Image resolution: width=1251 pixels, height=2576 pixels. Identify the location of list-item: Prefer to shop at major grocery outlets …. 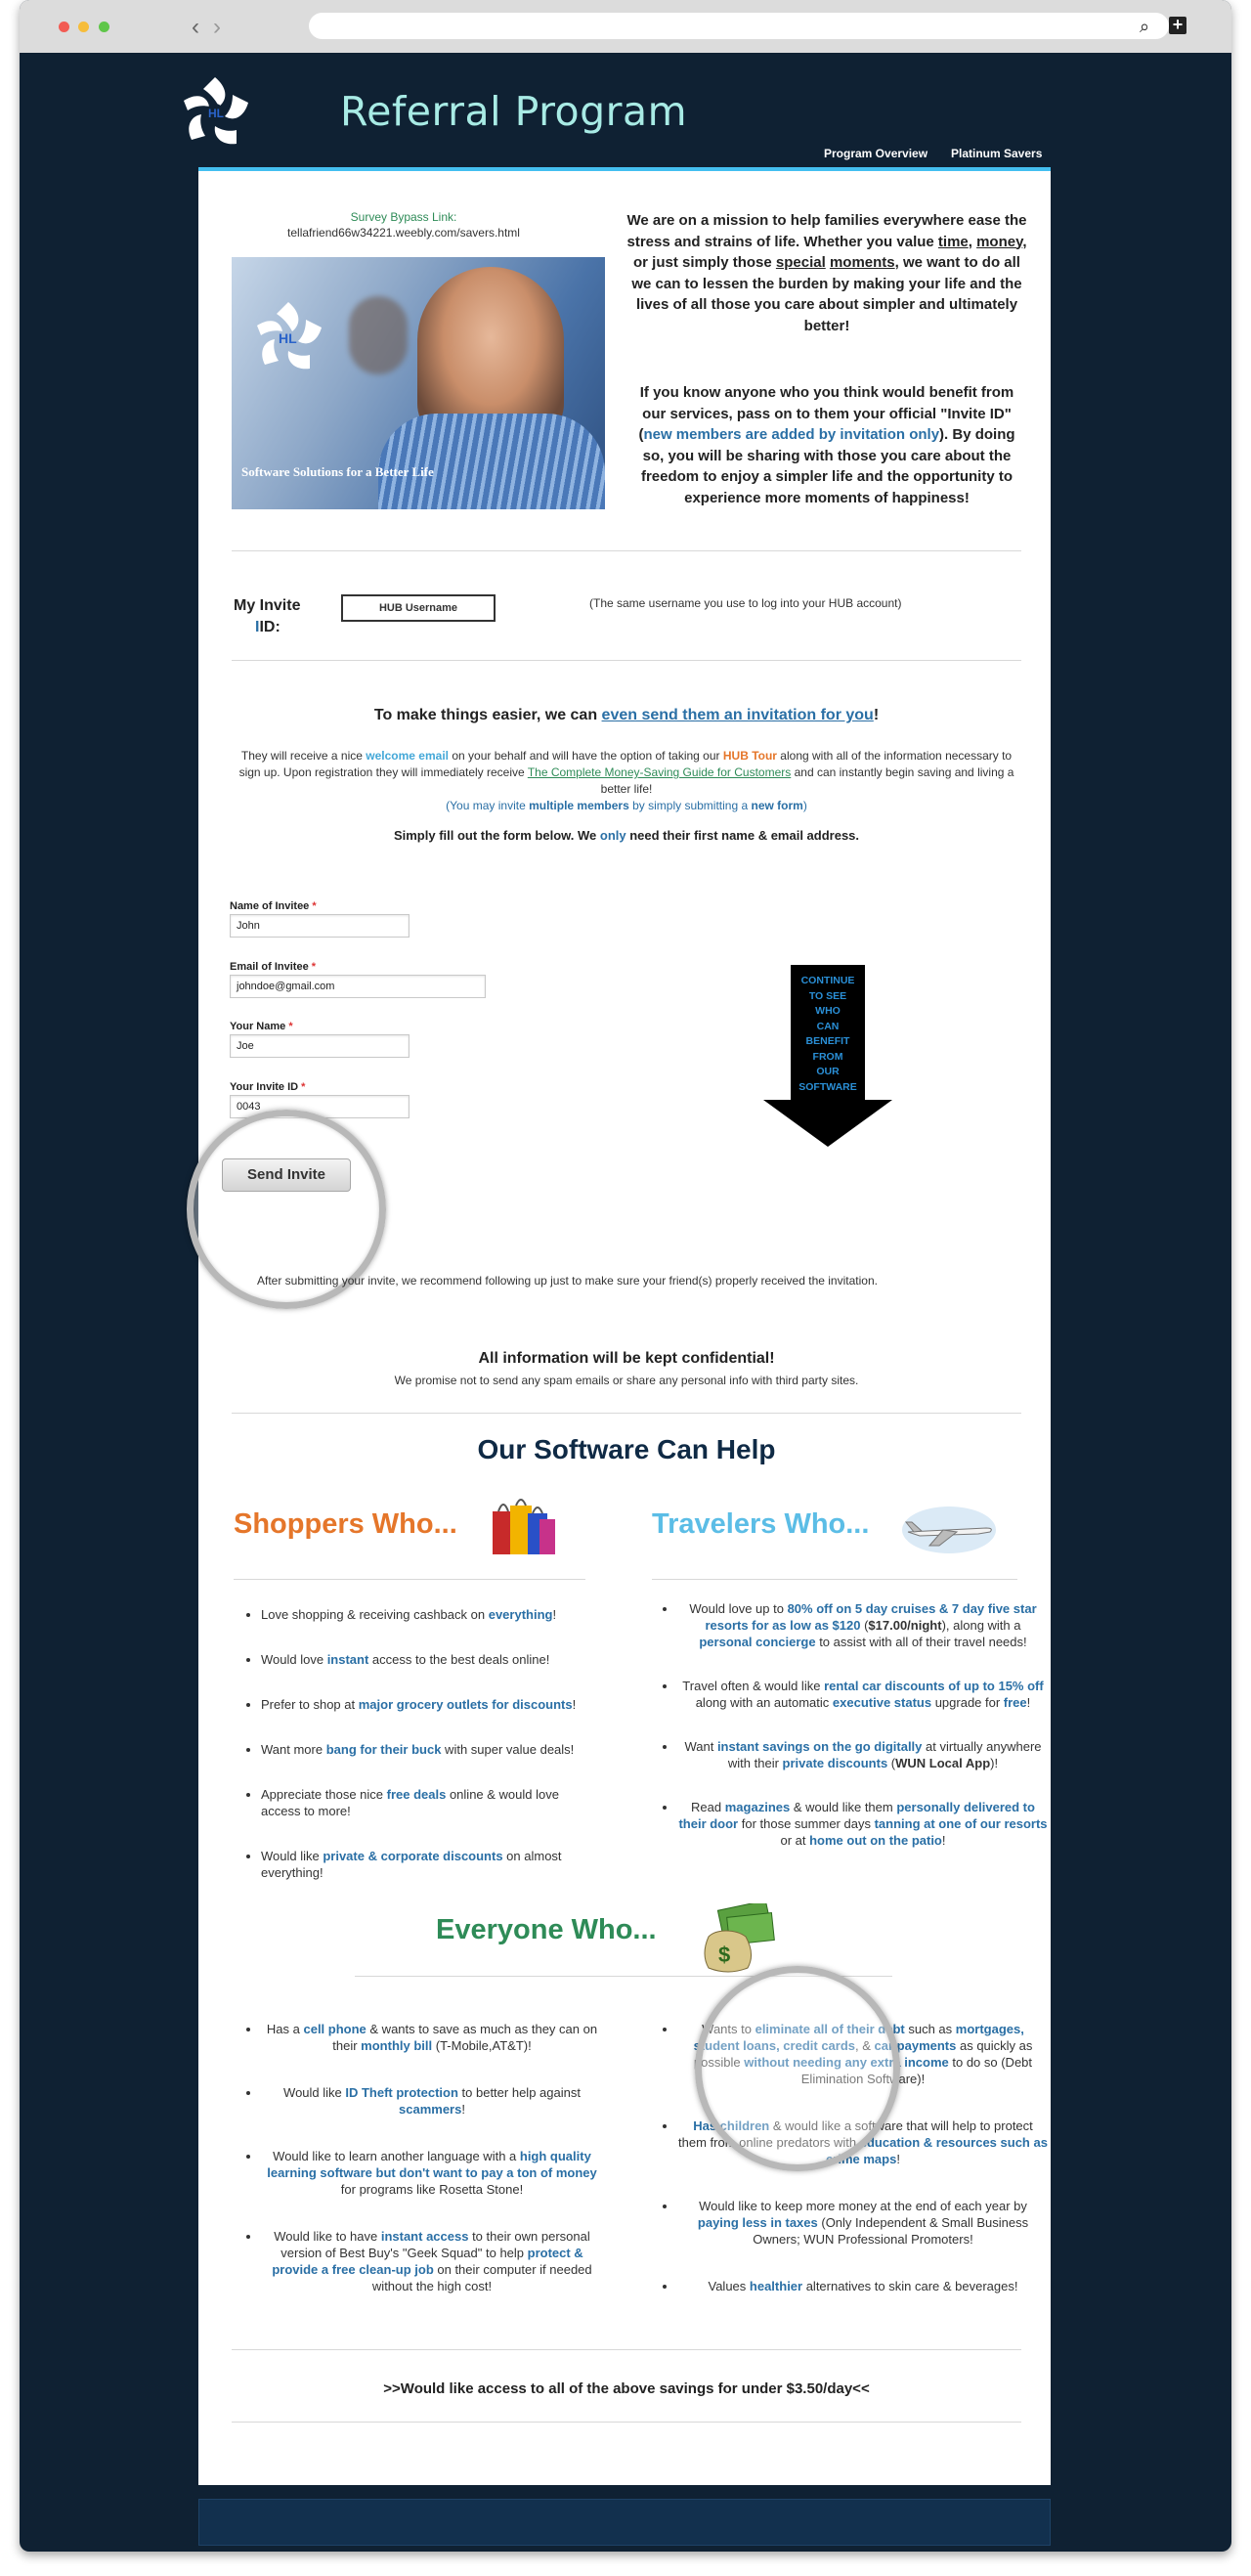
(427, 1704).